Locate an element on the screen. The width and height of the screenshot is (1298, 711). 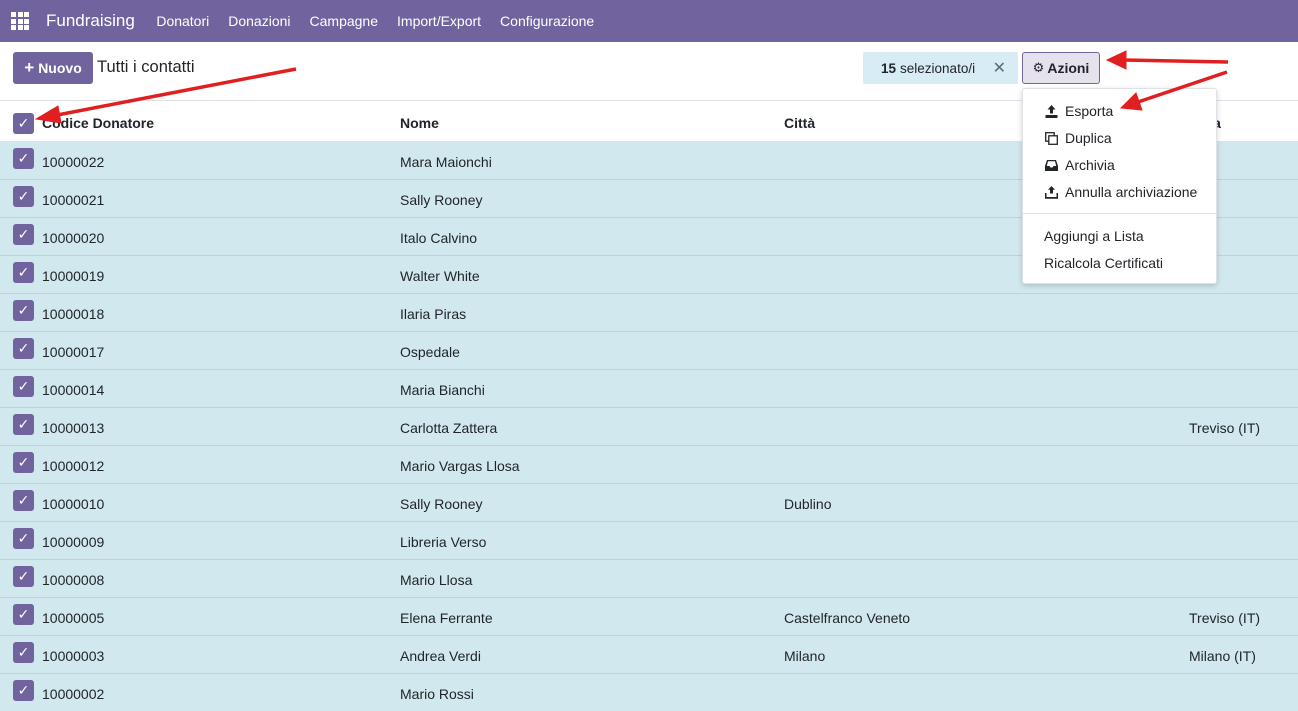
cell-name: Carlotta Zattera is located at coordinates (449, 428).